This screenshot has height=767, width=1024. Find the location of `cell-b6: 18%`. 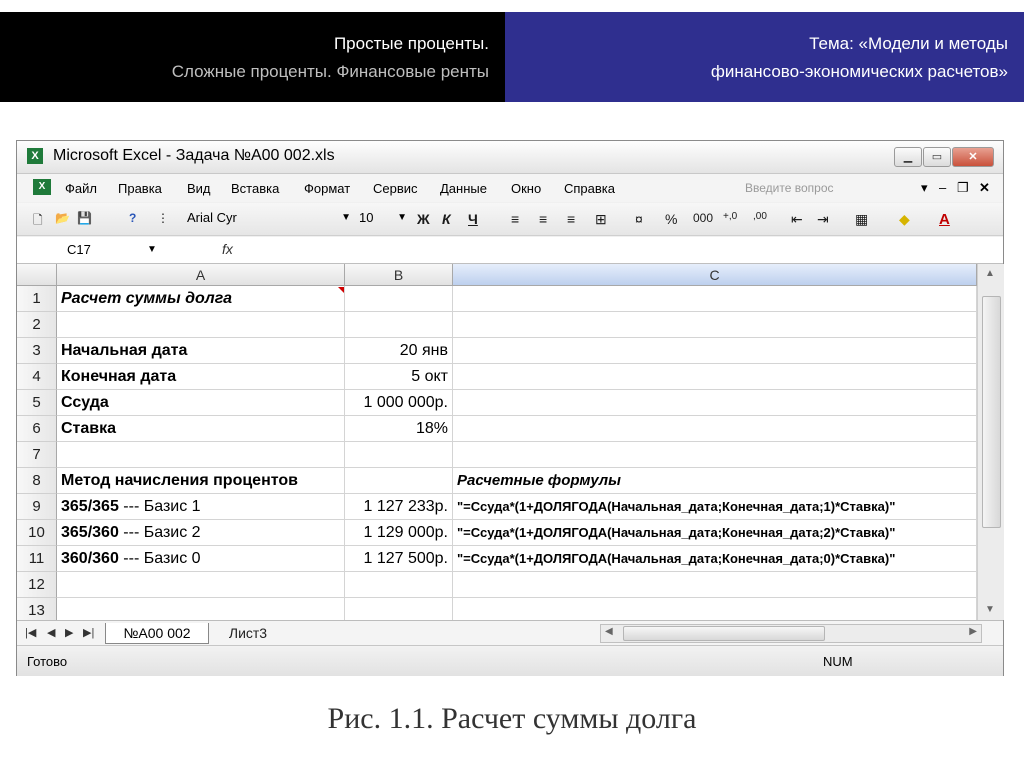

cell-b6: 18% is located at coordinates (399, 429).